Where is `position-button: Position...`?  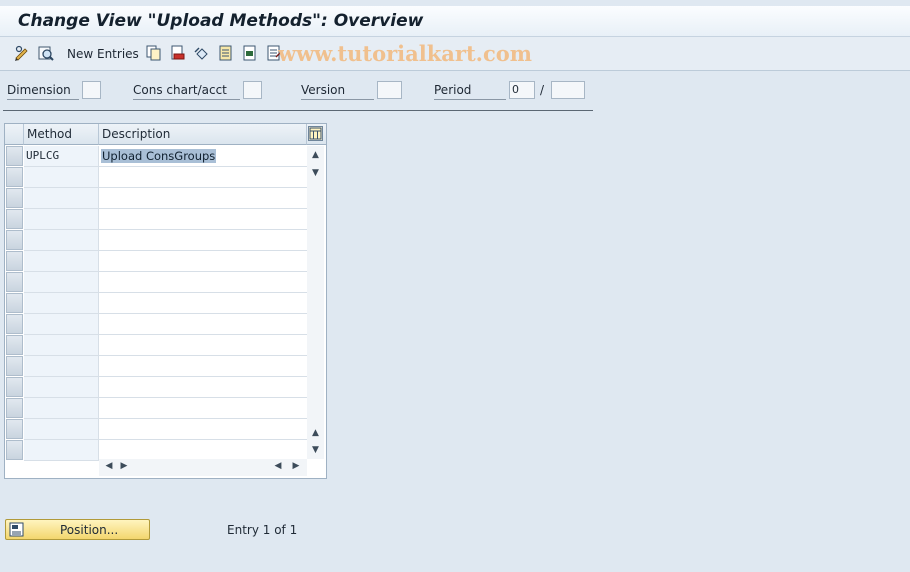
position-button: Position... is located at coordinates (77, 529).